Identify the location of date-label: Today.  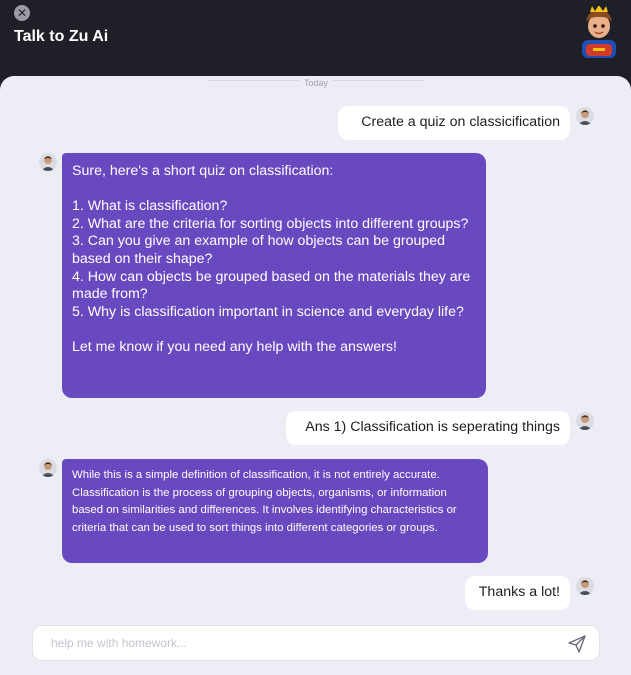
(316, 83).